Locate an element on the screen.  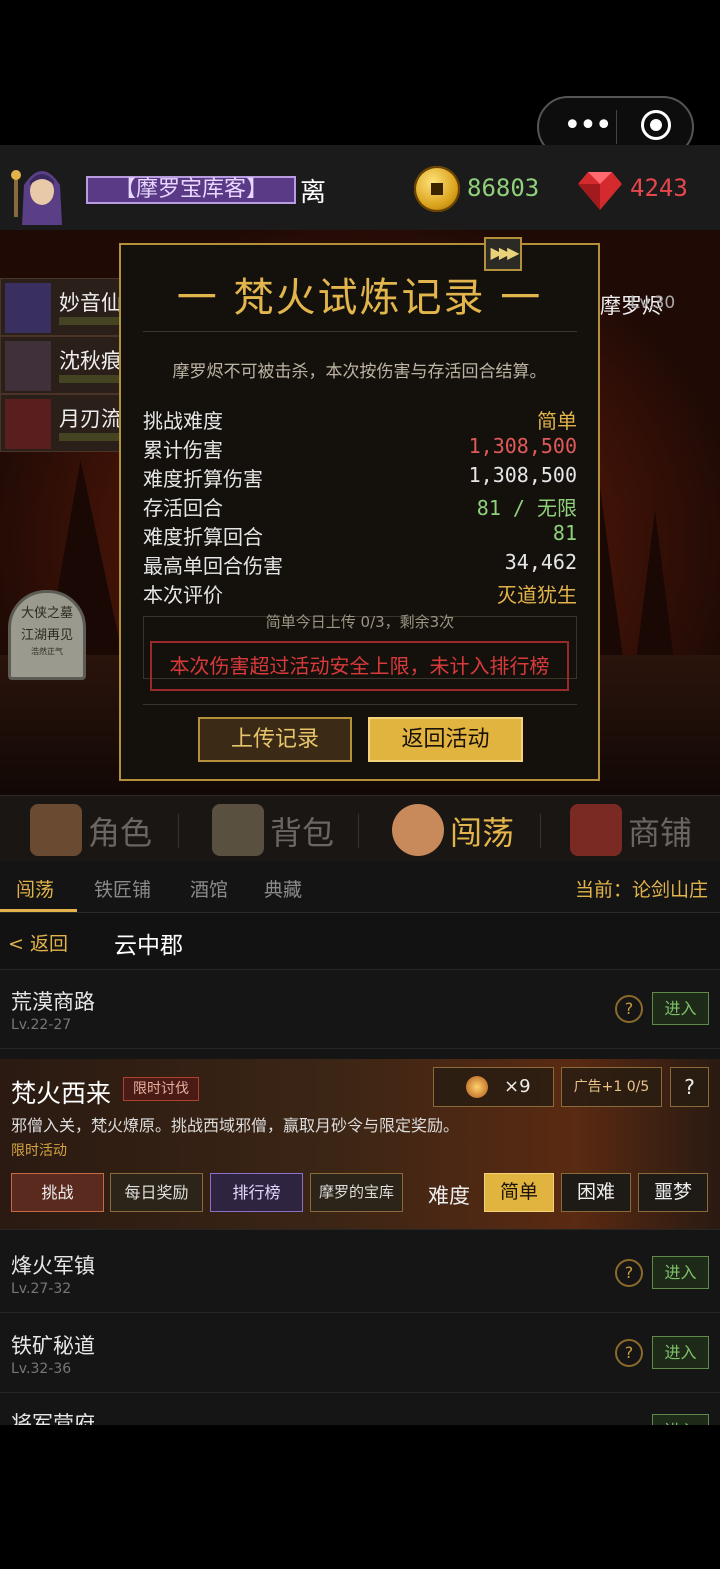
stat-value: 简单 is located at coordinates (557, 421).